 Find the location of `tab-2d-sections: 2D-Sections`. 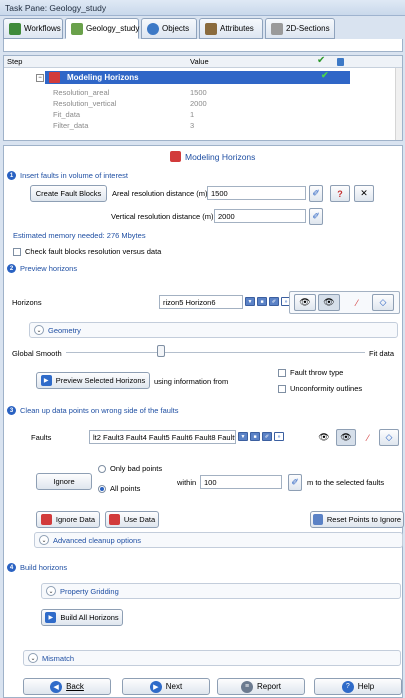

tab-2d-sections: 2D-Sections is located at coordinates (300, 28).